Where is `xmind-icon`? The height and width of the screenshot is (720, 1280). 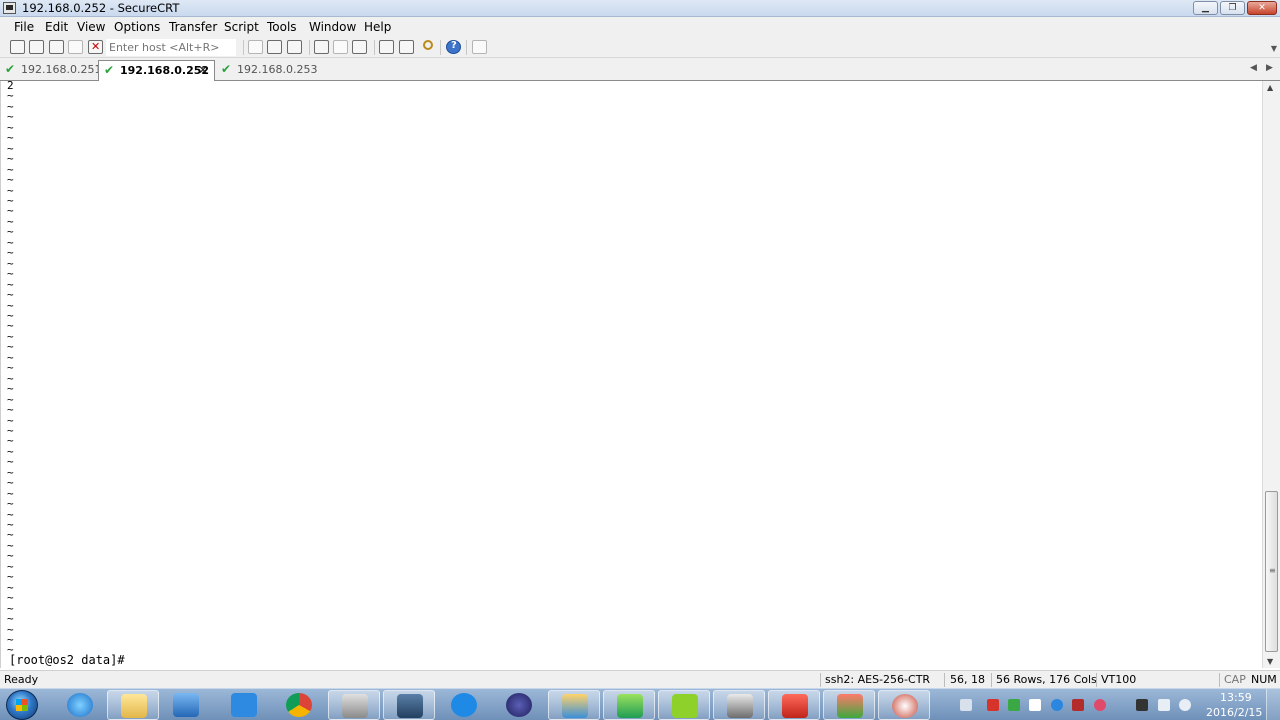
xmind-icon is located at coordinates (795, 706).